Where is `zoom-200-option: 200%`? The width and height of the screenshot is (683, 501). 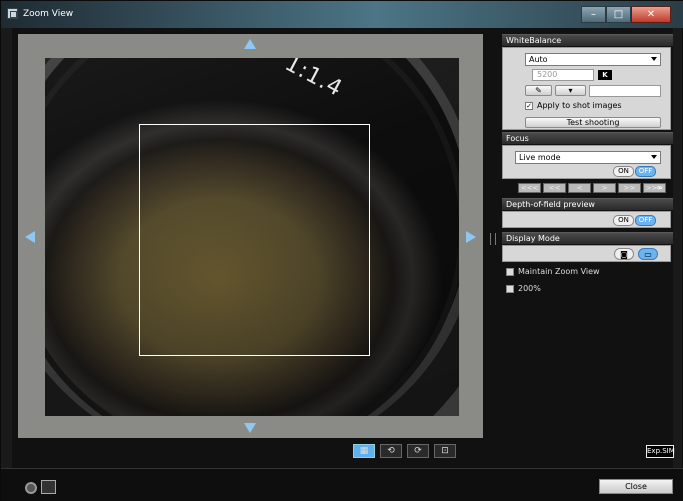 zoom-200-option: 200% is located at coordinates (523, 288).